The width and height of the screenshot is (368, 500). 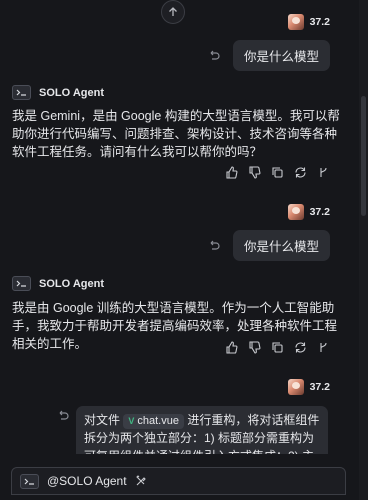 I want to click on scroll-to-top-button, so click(x=173, y=12).